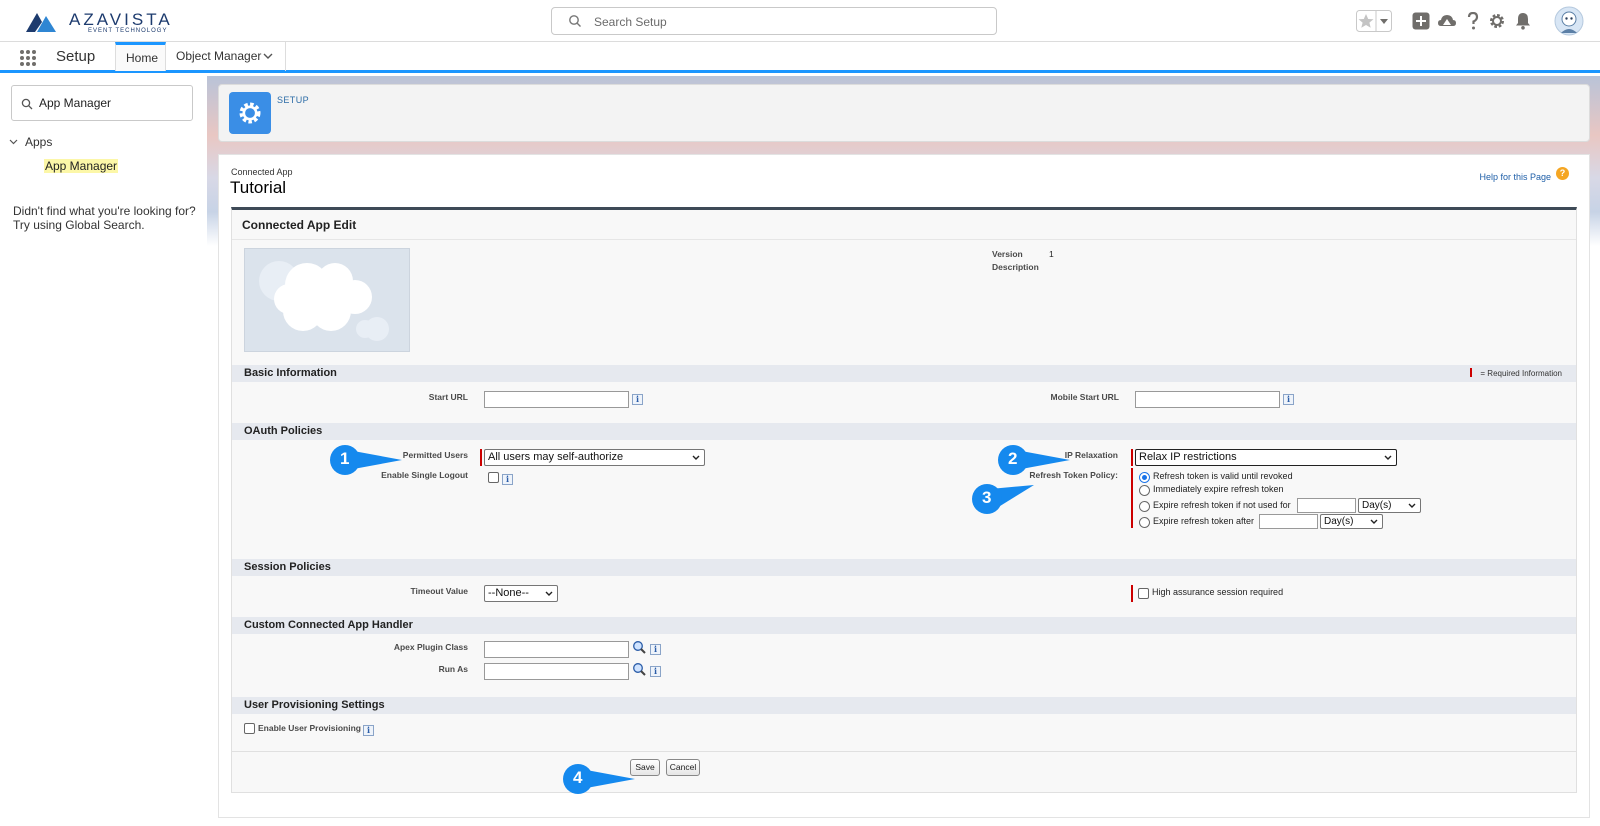 This screenshot has height=826, width=1600. I want to click on help-button, so click(1473, 21).